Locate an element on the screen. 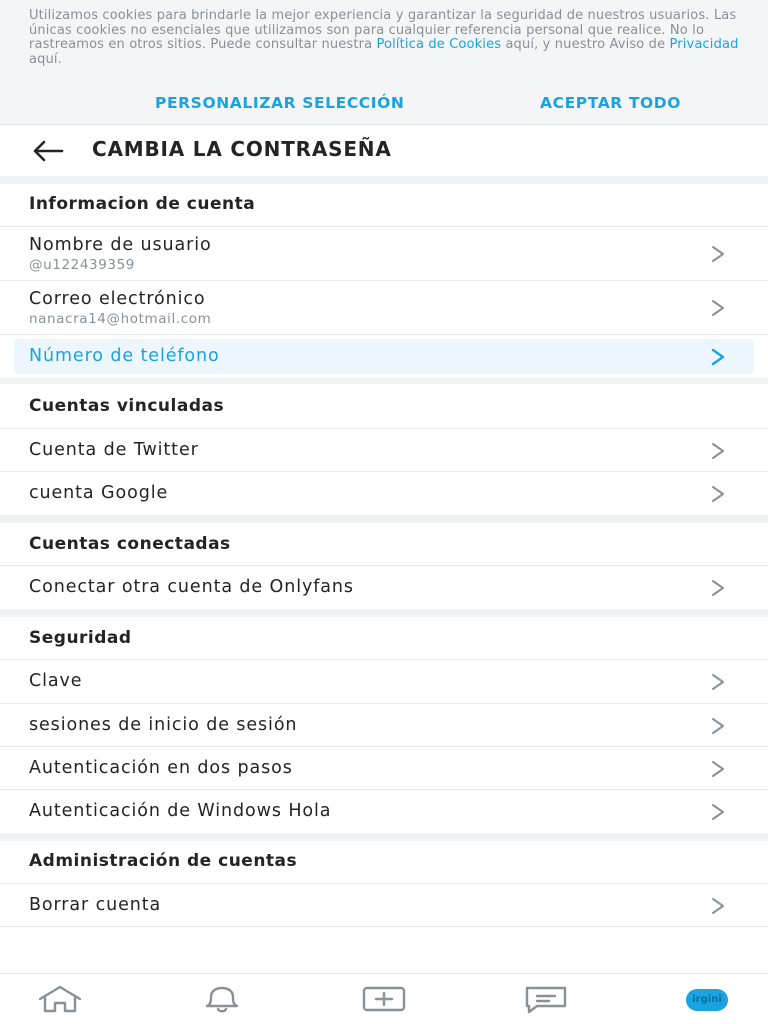 The image size is (768, 1024). section-title-account-admin: Administración de cuentas is located at coordinates (163, 861).